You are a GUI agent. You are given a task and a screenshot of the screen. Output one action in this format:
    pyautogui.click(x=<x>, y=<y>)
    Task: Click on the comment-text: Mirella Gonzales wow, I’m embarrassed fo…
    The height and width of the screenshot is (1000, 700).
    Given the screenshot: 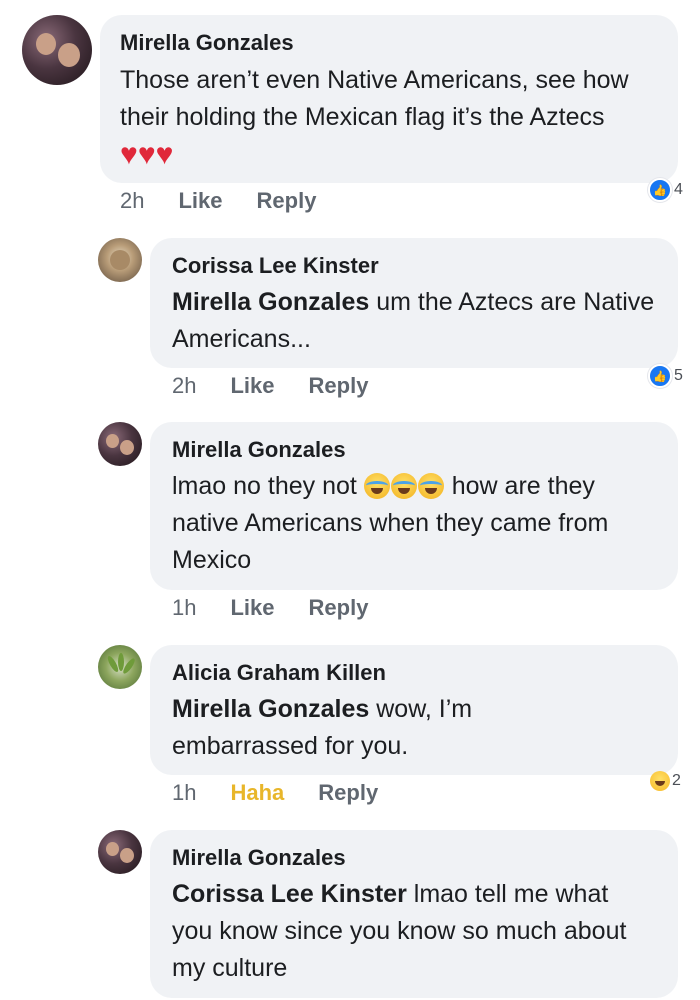 What is the action you would take?
    pyautogui.click(x=387, y=728)
    